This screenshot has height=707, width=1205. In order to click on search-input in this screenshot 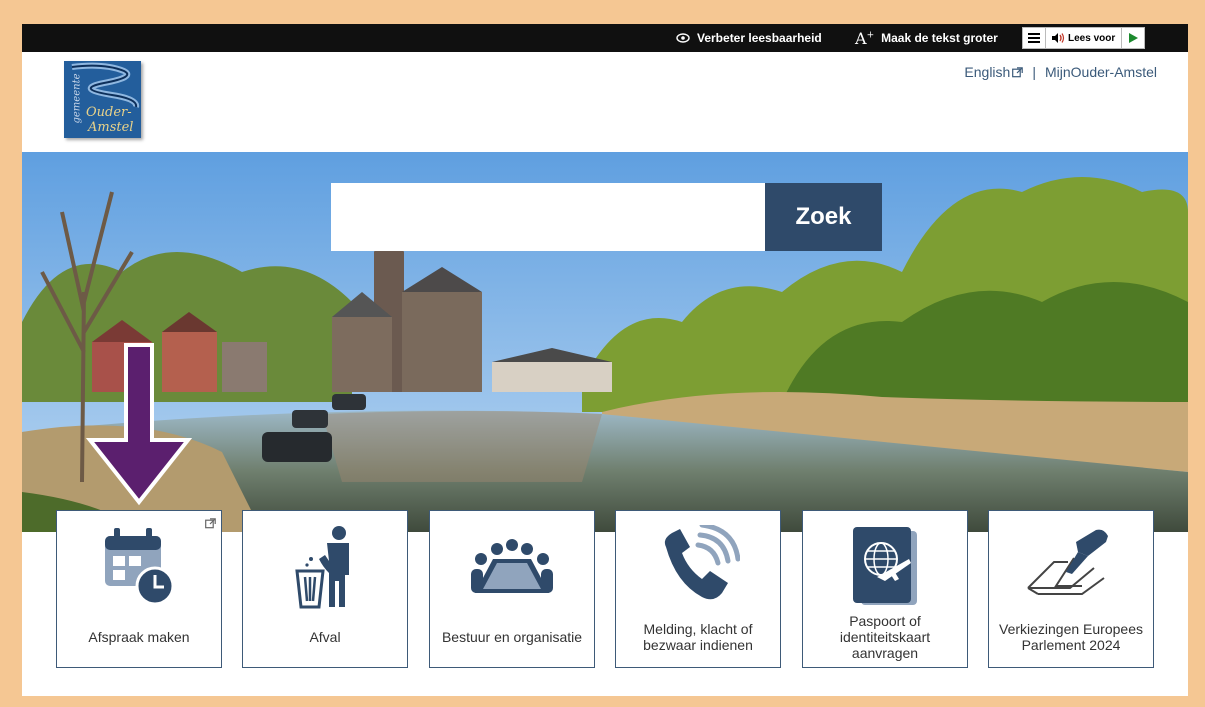, I will do `click(548, 217)`.